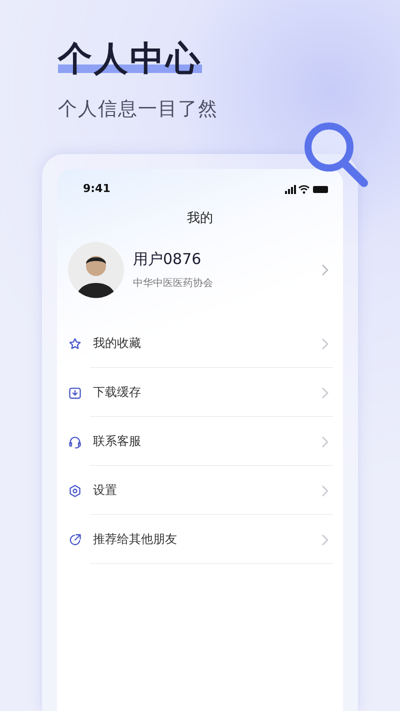 The image size is (400, 711). Describe the element at coordinates (167, 259) in the screenshot. I see `user-name: 用户0876` at that location.